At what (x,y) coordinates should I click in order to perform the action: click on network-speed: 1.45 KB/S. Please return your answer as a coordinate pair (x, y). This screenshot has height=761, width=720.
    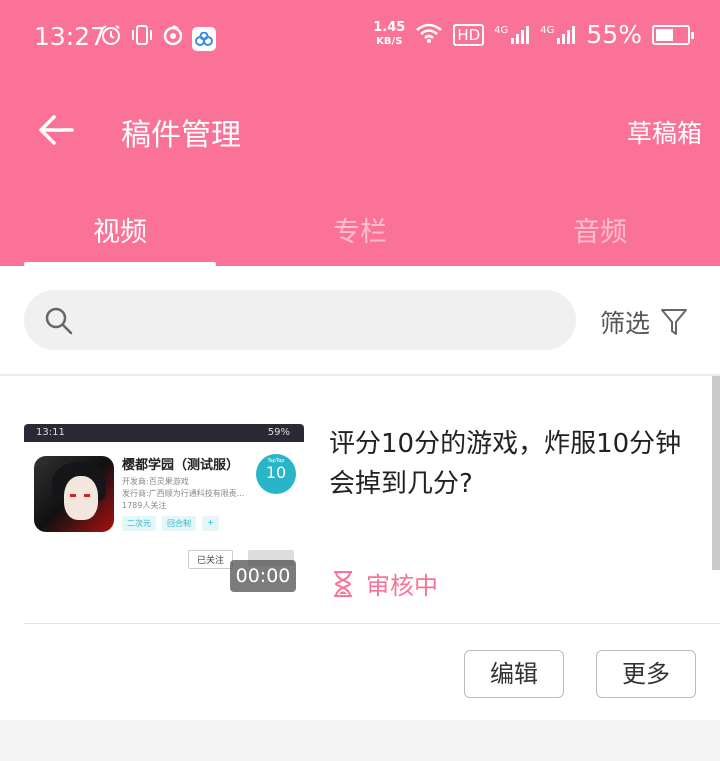
    Looking at the image, I should click on (389, 33).